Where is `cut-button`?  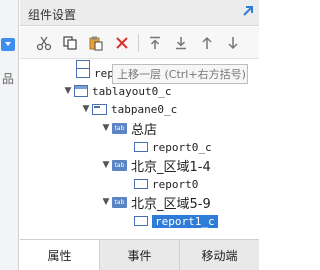 cut-button is located at coordinates (44, 43).